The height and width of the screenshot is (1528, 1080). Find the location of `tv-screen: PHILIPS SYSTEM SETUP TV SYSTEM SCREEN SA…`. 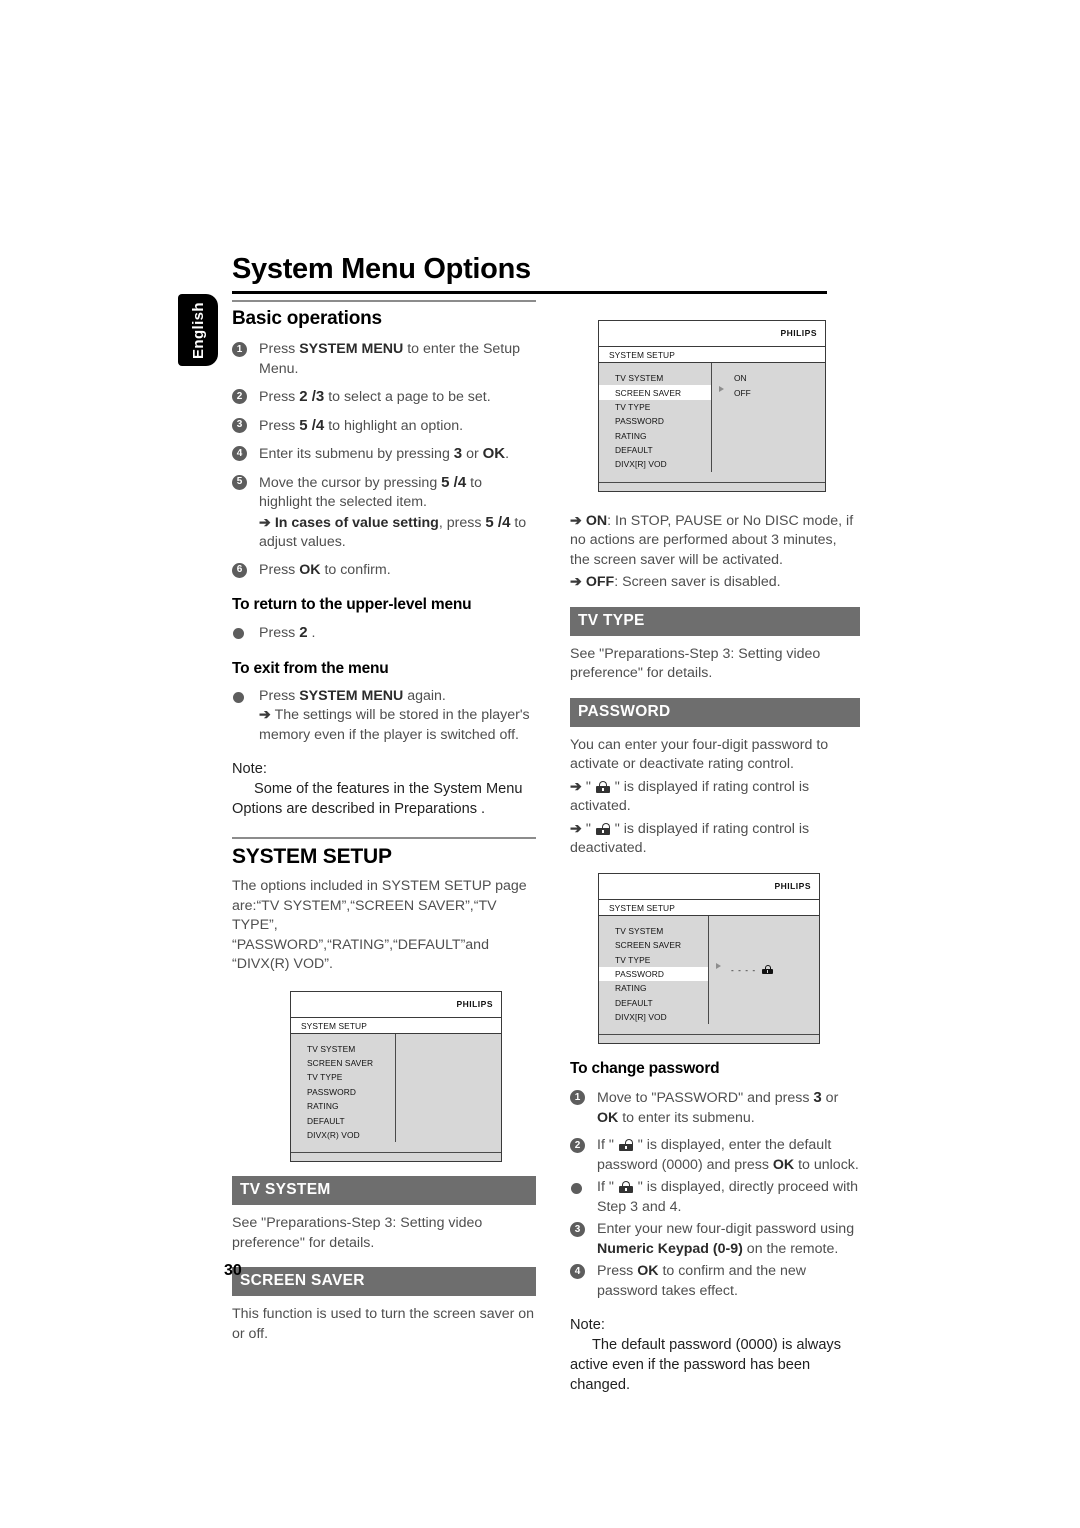

tv-screen: PHILIPS SYSTEM SETUP TV SYSTEM SCREEN SA… is located at coordinates (709, 958).